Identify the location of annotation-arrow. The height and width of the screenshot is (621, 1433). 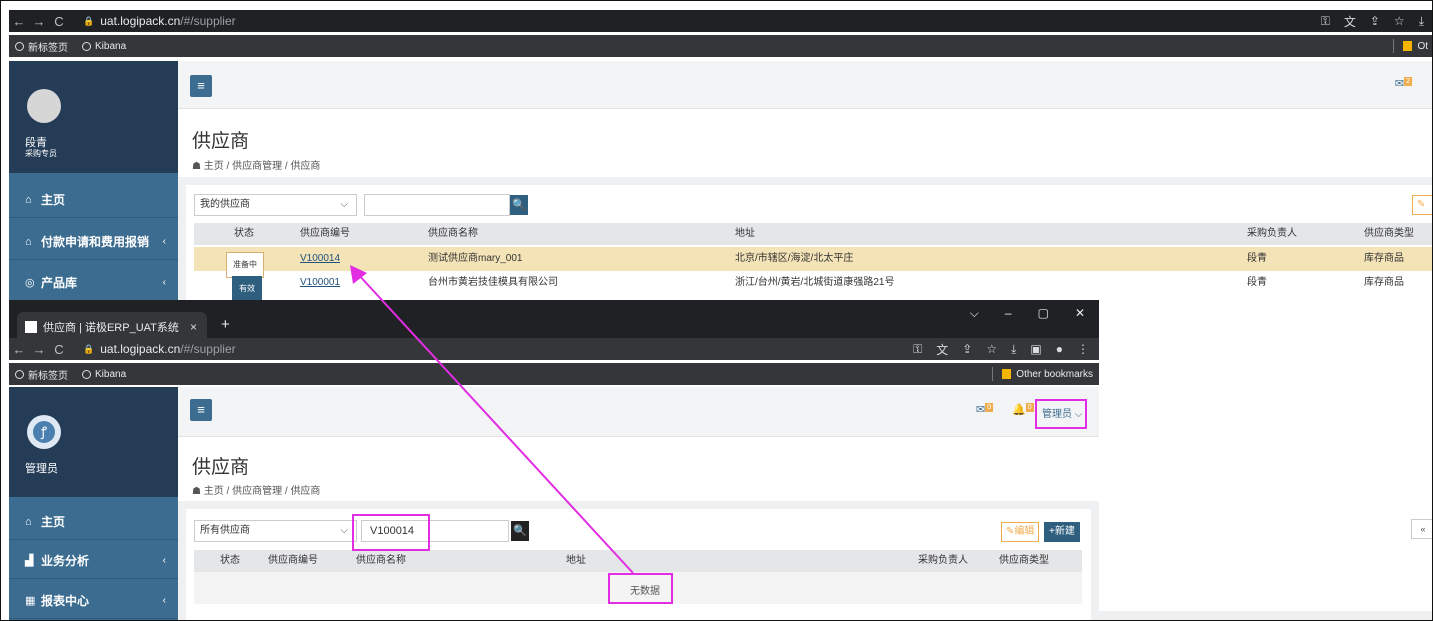
(492, 419).